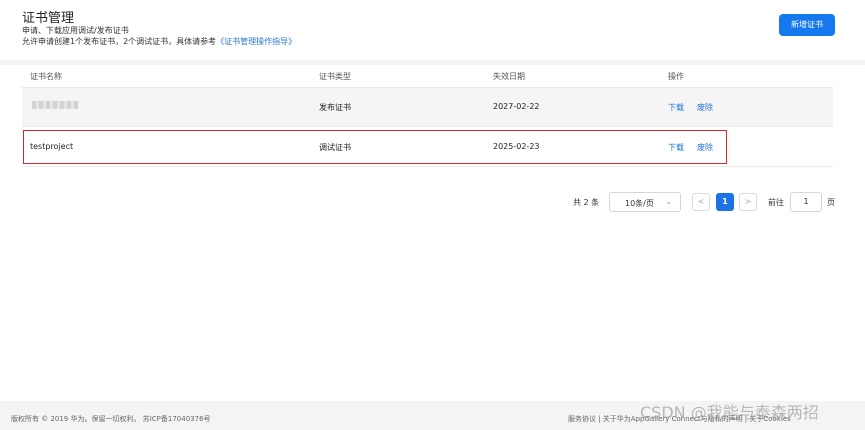 This screenshot has height=430, width=865. I want to click on redacted-name, so click(55, 105).